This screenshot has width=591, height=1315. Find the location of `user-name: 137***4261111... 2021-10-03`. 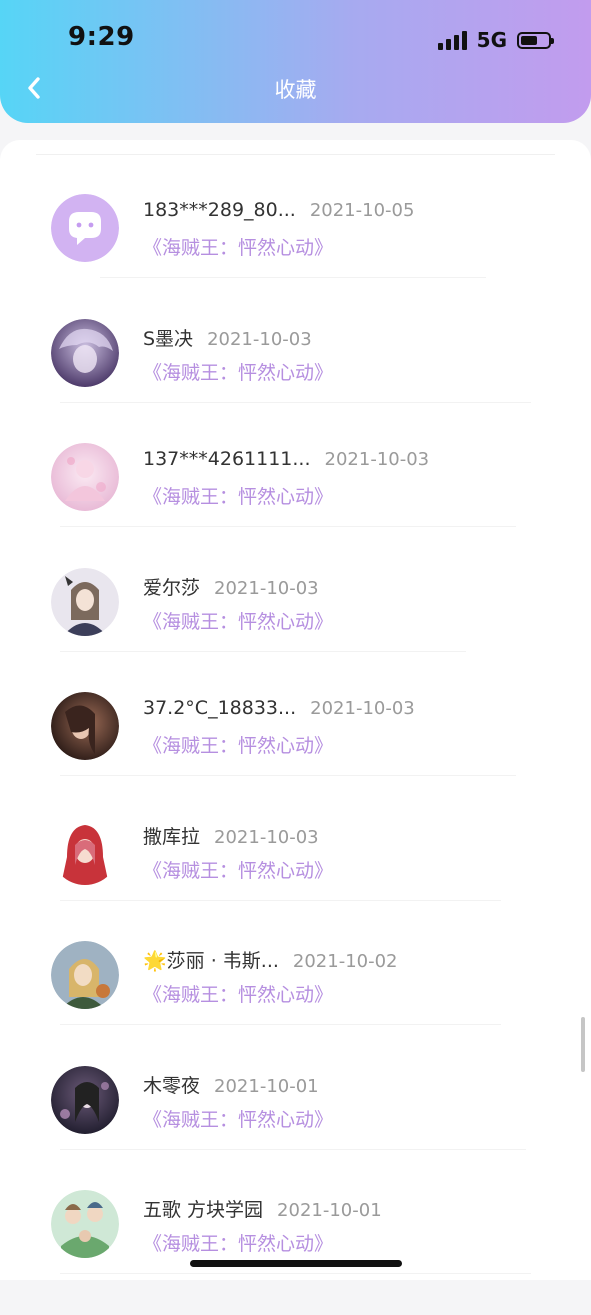

user-name: 137***4261111... 2021-10-03 is located at coordinates (286, 459).